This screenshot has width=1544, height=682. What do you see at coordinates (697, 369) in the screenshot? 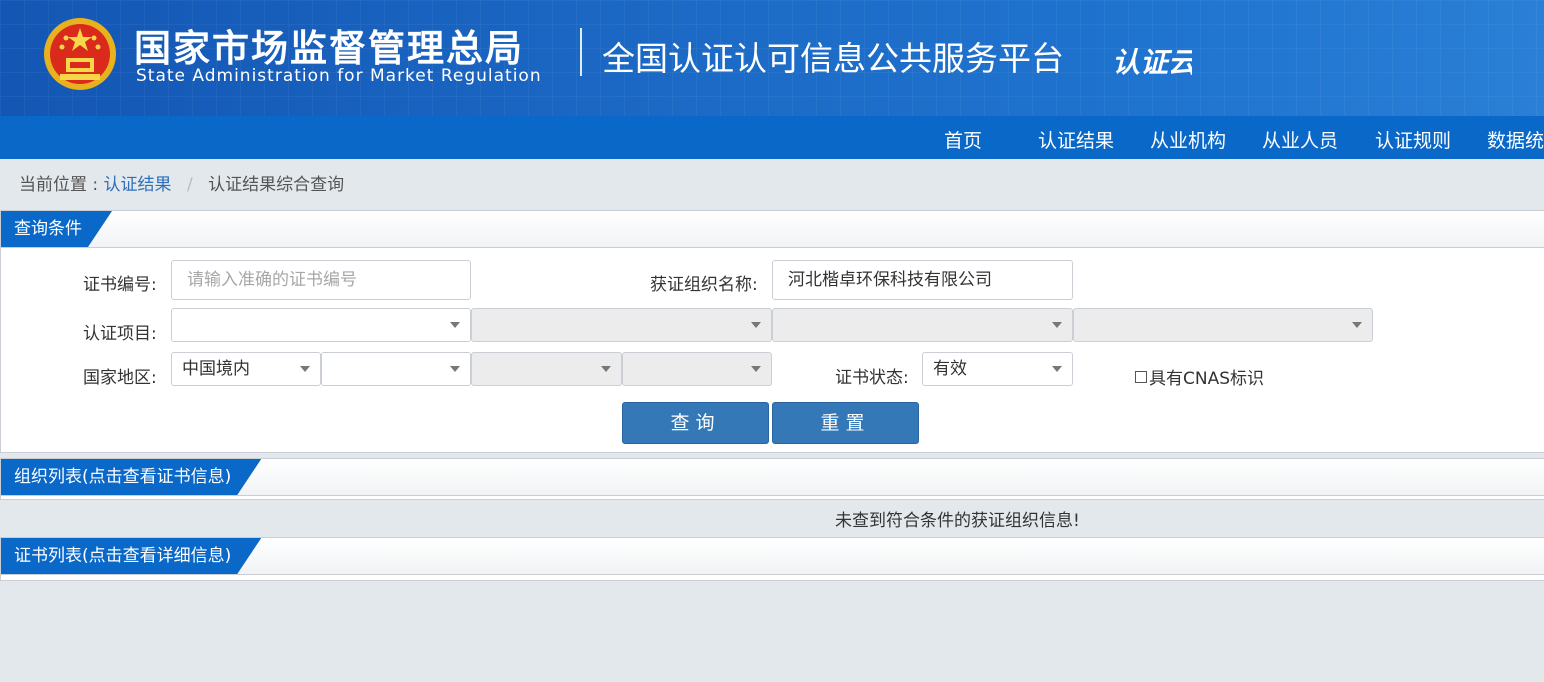
I see `region-select-district` at bounding box center [697, 369].